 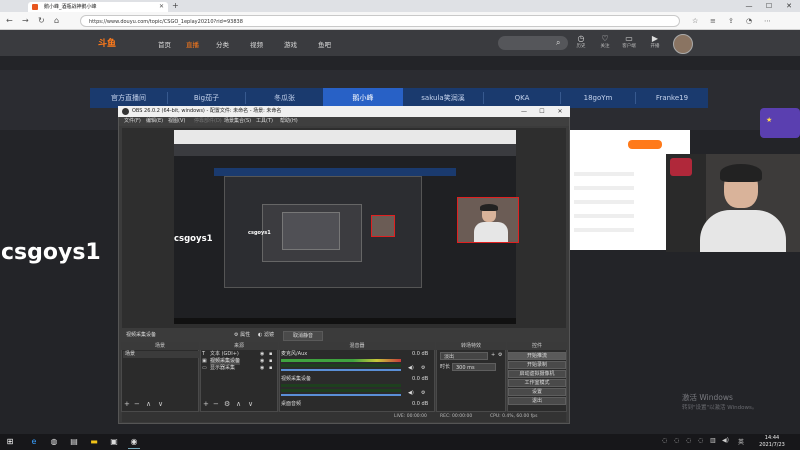 I want to click on follow-button: ♡ 关注, so click(x=605, y=41).